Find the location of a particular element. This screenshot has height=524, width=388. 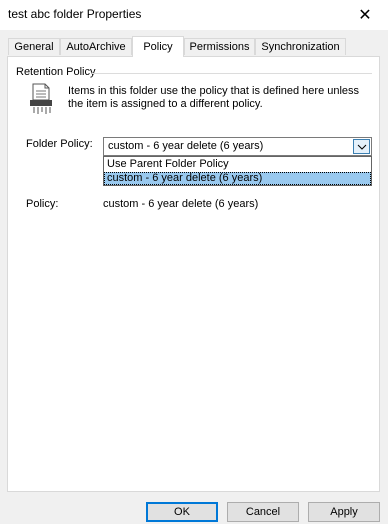

tab-policy: Policy is located at coordinates (158, 46).